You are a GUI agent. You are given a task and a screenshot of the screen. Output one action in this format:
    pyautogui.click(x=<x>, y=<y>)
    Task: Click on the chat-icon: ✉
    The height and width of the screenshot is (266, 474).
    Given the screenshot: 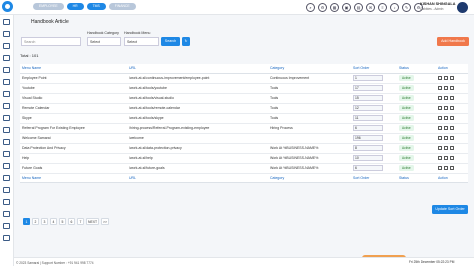 What is the action you would take?
    pyautogui.click(x=370, y=7)
    